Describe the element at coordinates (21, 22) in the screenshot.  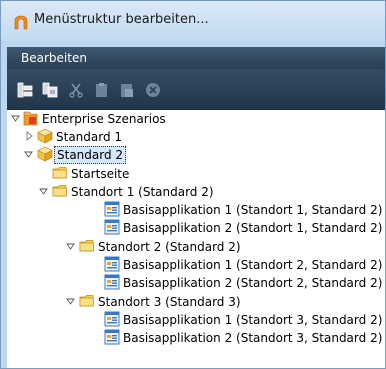
I see `app-icon` at that location.